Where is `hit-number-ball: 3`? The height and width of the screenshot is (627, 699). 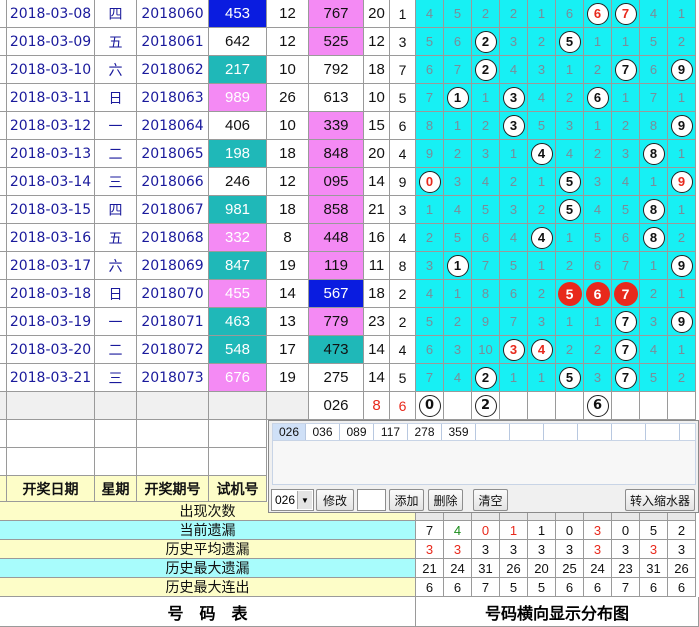
hit-number-ball: 3 is located at coordinates (513, 125).